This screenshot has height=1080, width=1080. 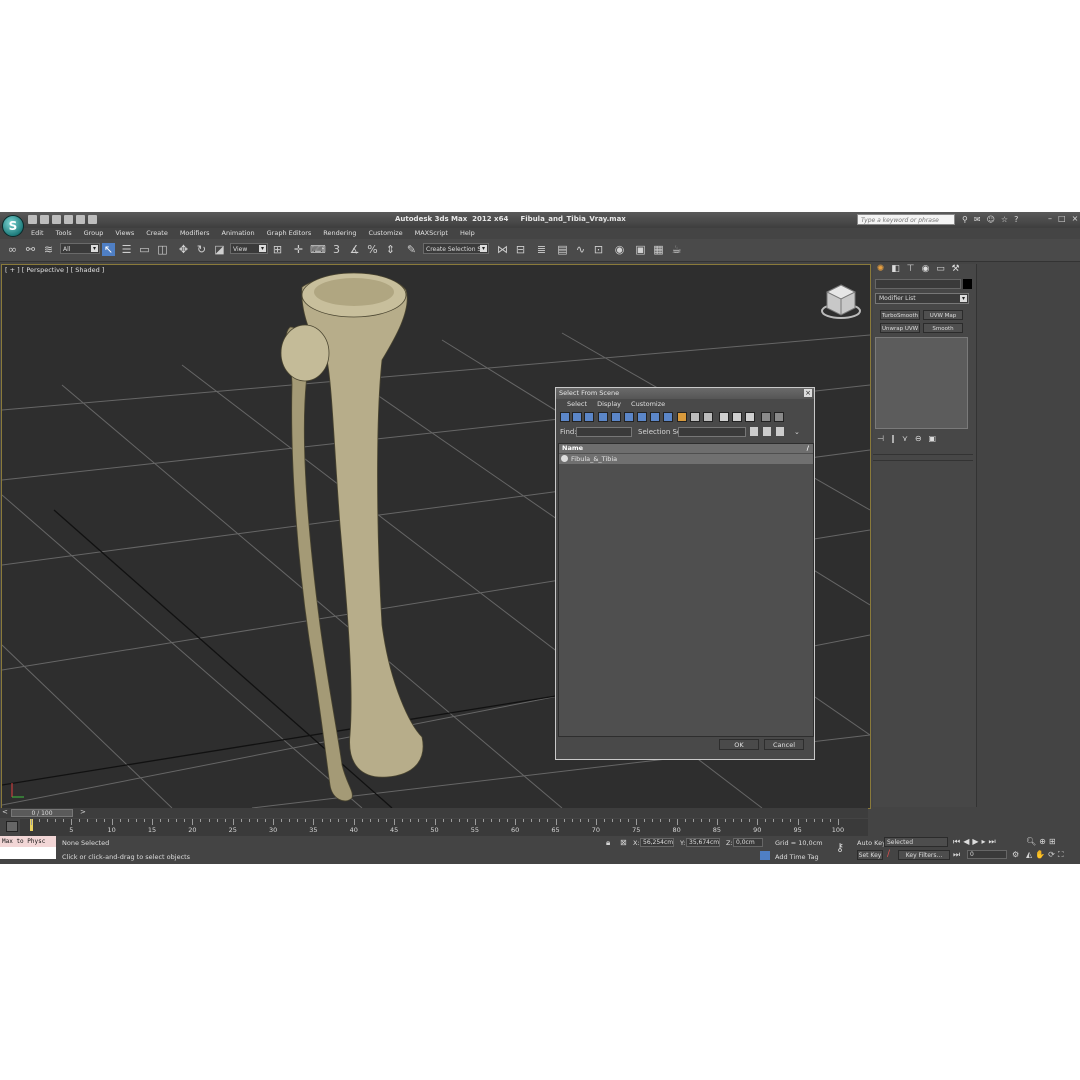 I want to click on menu-maxscript: MAXScript, so click(x=431, y=233).